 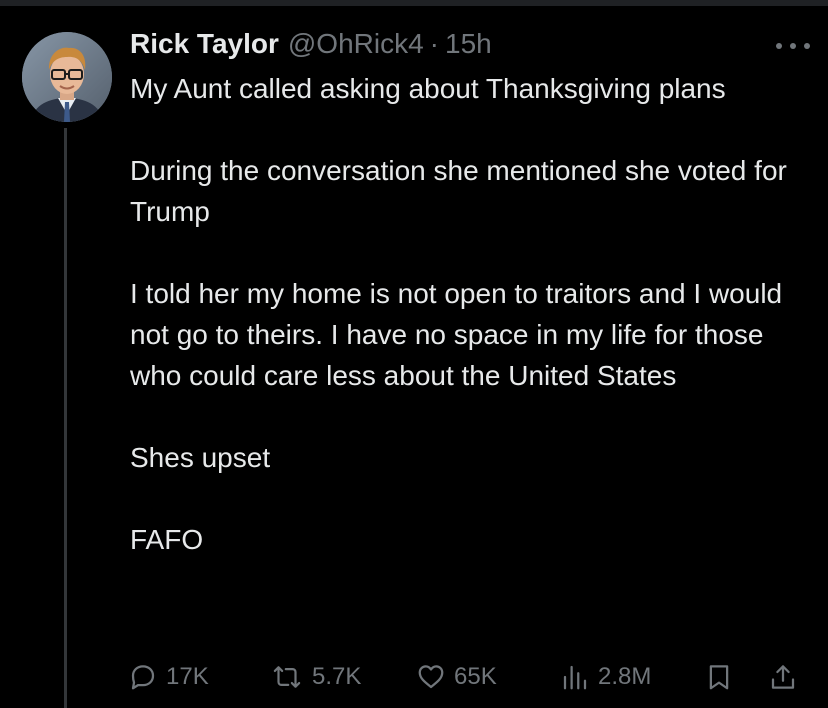 I want to click on like-count: 65K, so click(x=475, y=676).